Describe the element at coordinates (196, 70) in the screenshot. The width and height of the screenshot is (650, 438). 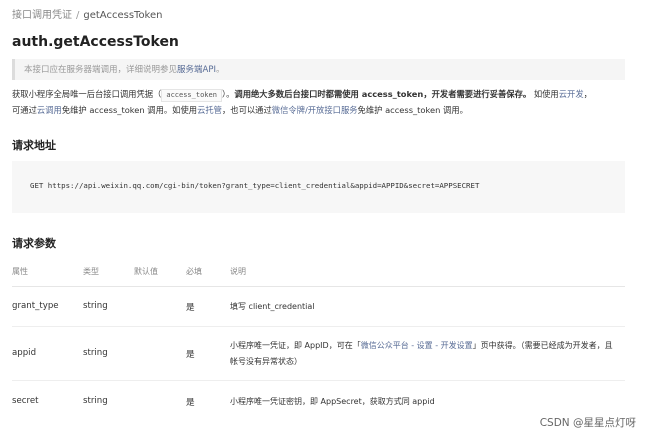
I see `server-api-link: 服务端API` at that location.